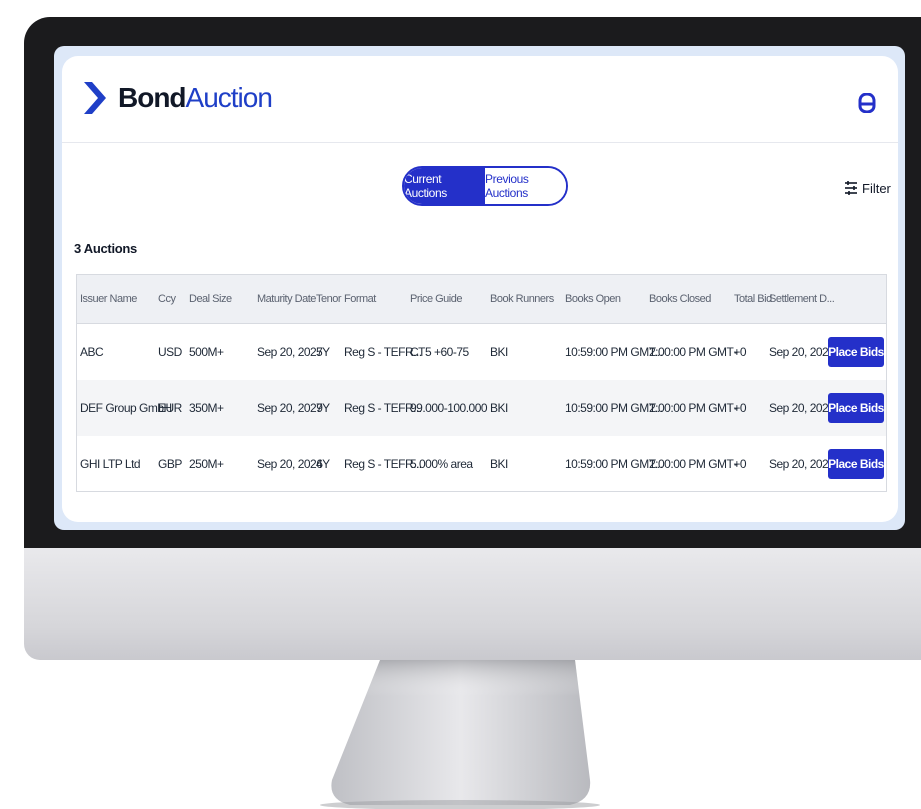 The image size is (921, 809). Describe the element at coordinates (444, 186) in the screenshot. I see `tab-current-auctions: Current Auctions` at that location.